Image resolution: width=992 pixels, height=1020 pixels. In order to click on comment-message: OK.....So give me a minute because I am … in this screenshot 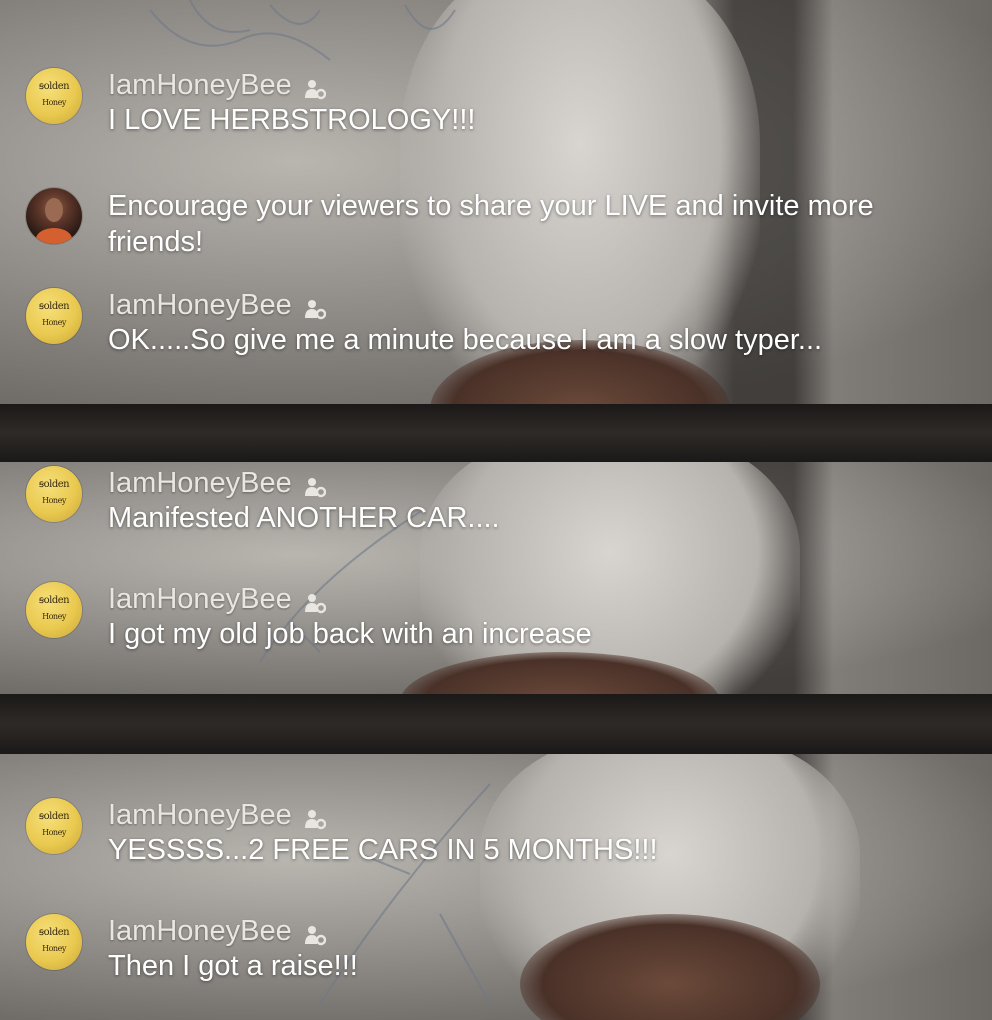, I will do `click(465, 340)`.